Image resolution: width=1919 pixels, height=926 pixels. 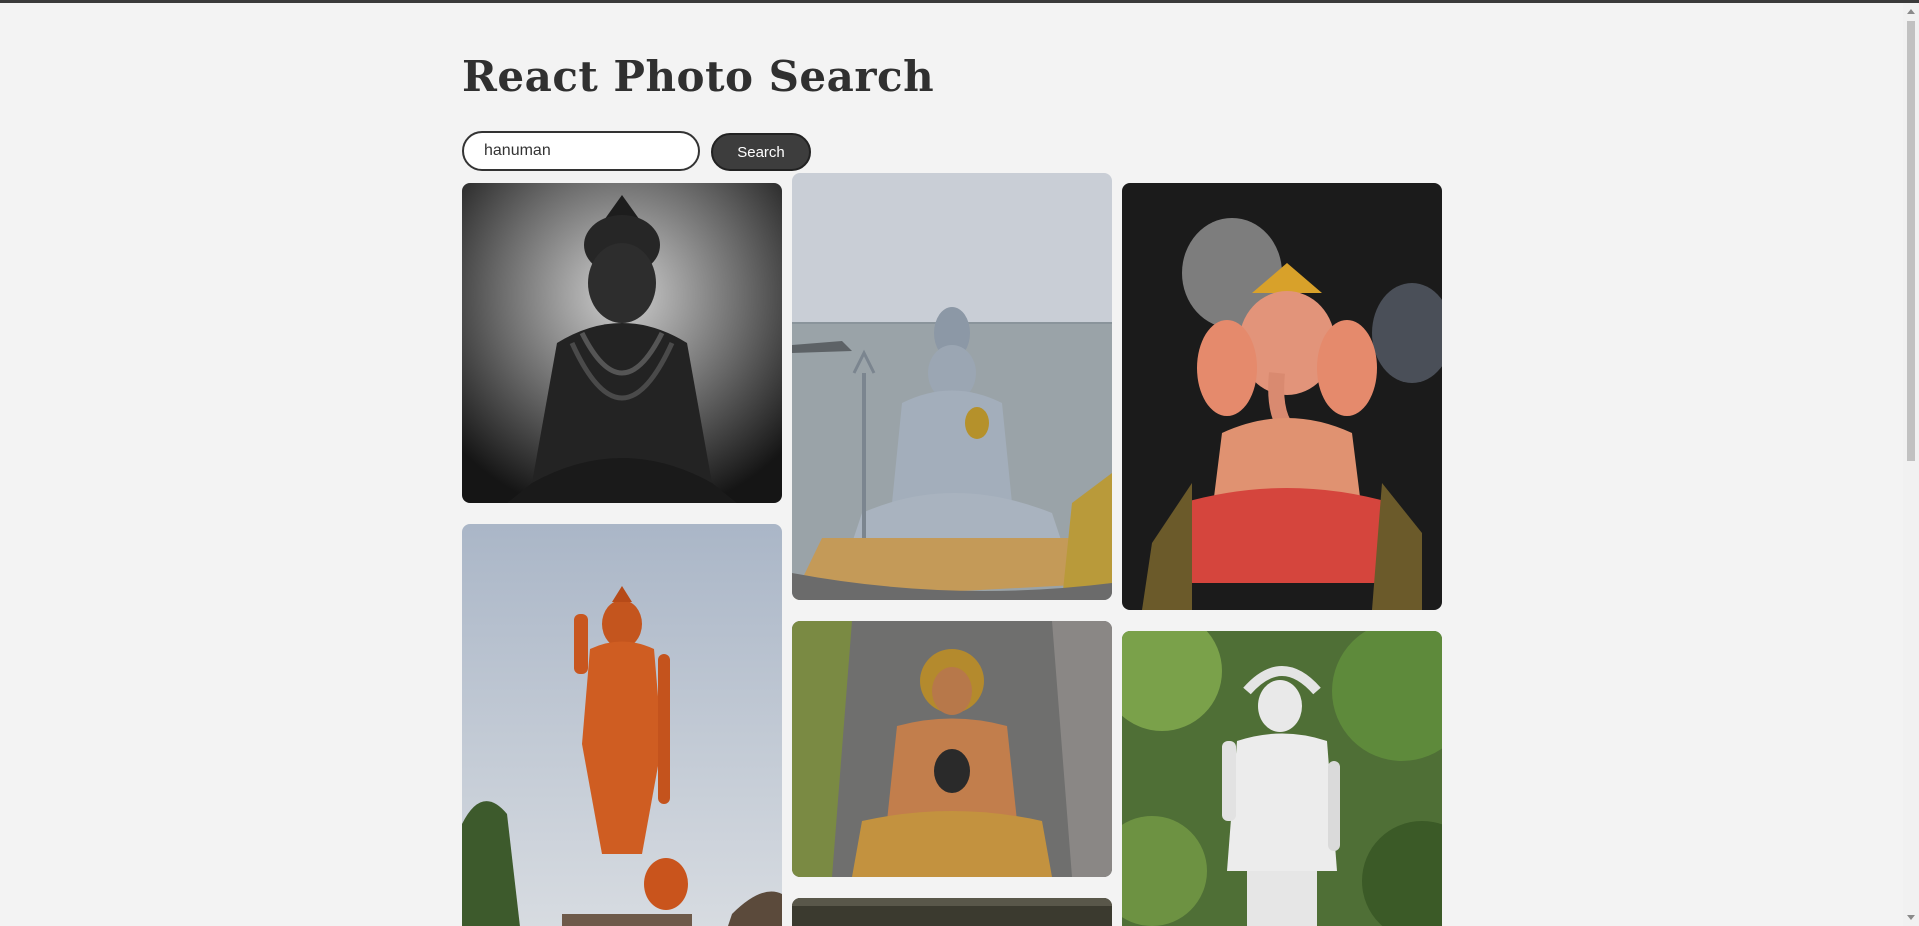 What do you see at coordinates (761, 152) in the screenshot?
I see `search-button: Search` at bounding box center [761, 152].